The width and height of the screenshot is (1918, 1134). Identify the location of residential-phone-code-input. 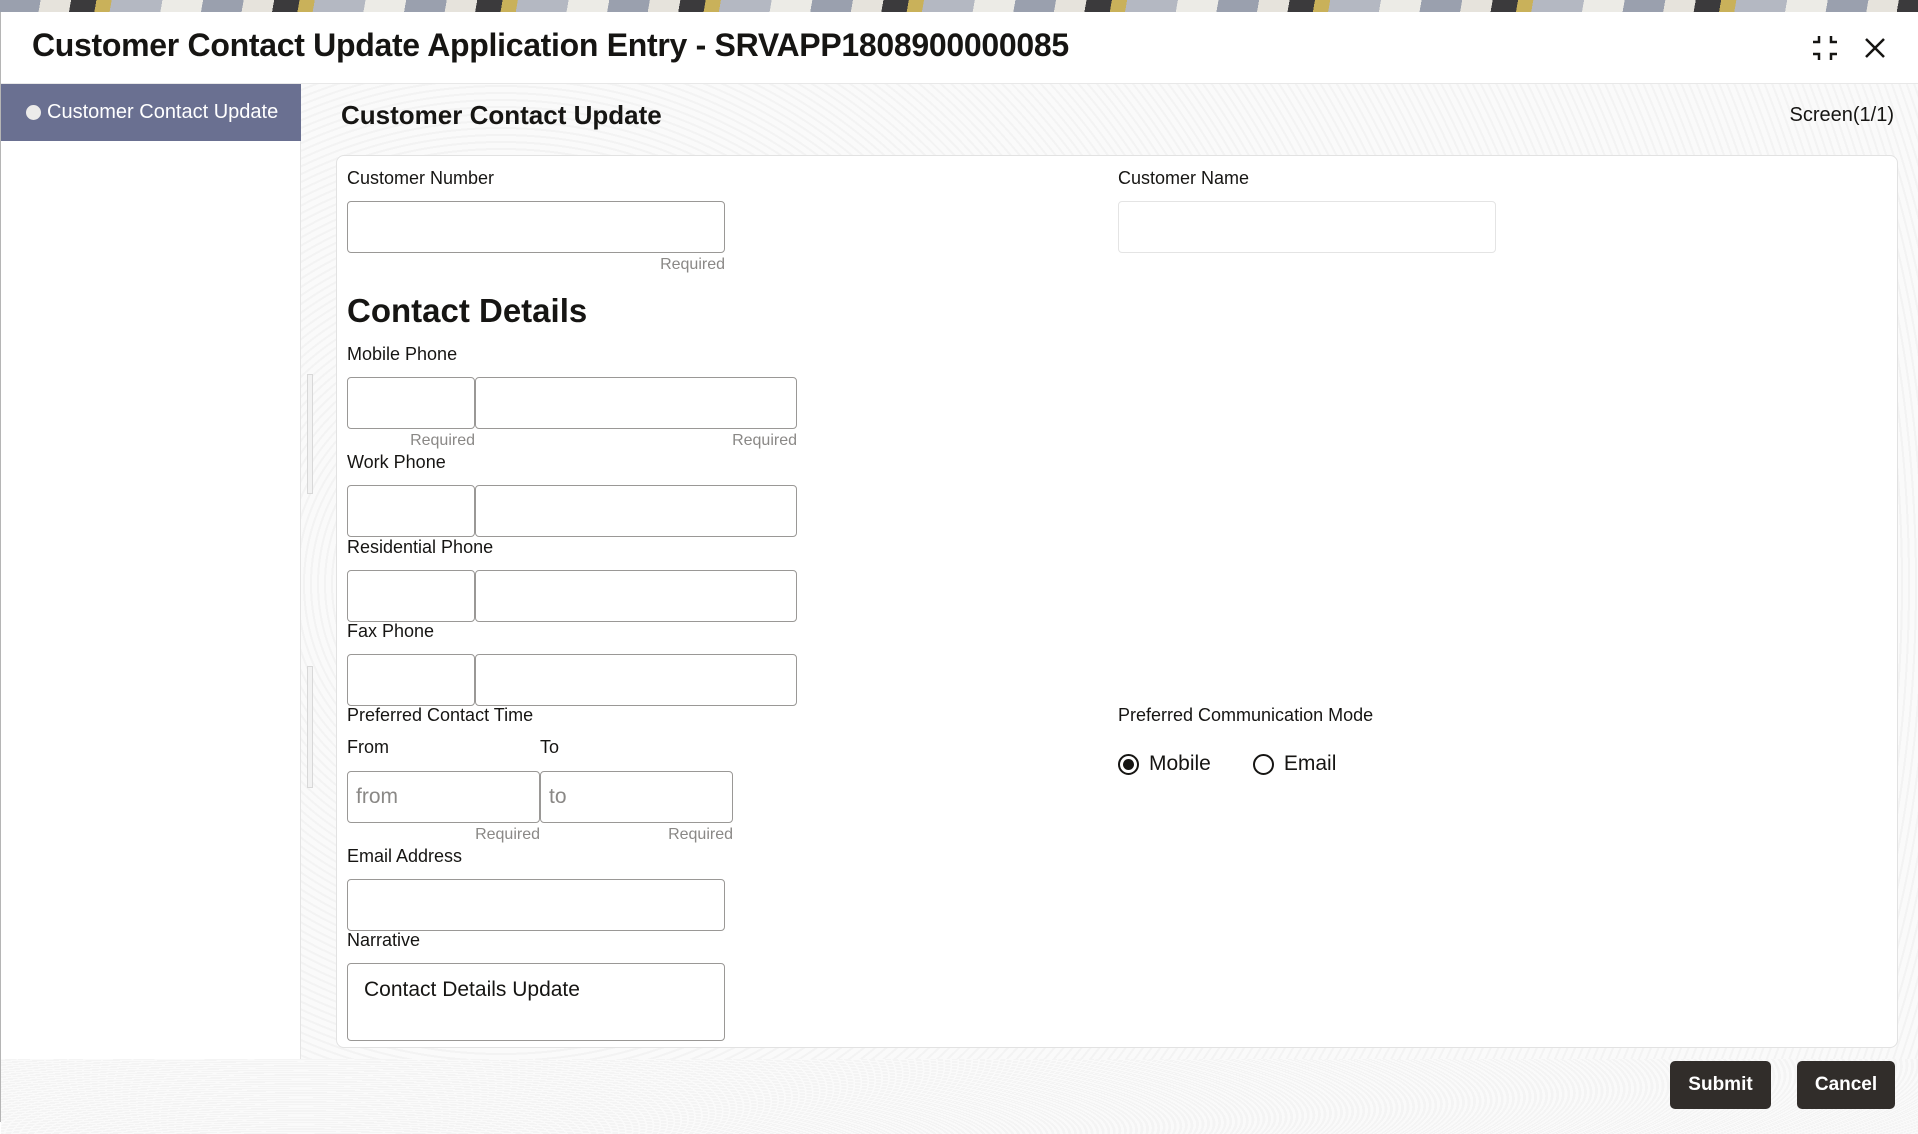
(411, 596).